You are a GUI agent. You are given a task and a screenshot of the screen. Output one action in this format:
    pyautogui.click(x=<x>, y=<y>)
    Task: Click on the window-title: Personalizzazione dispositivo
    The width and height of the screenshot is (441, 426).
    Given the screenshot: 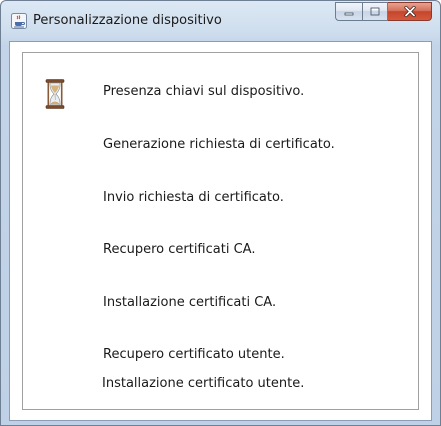 What is the action you would take?
    pyautogui.click(x=127, y=20)
    